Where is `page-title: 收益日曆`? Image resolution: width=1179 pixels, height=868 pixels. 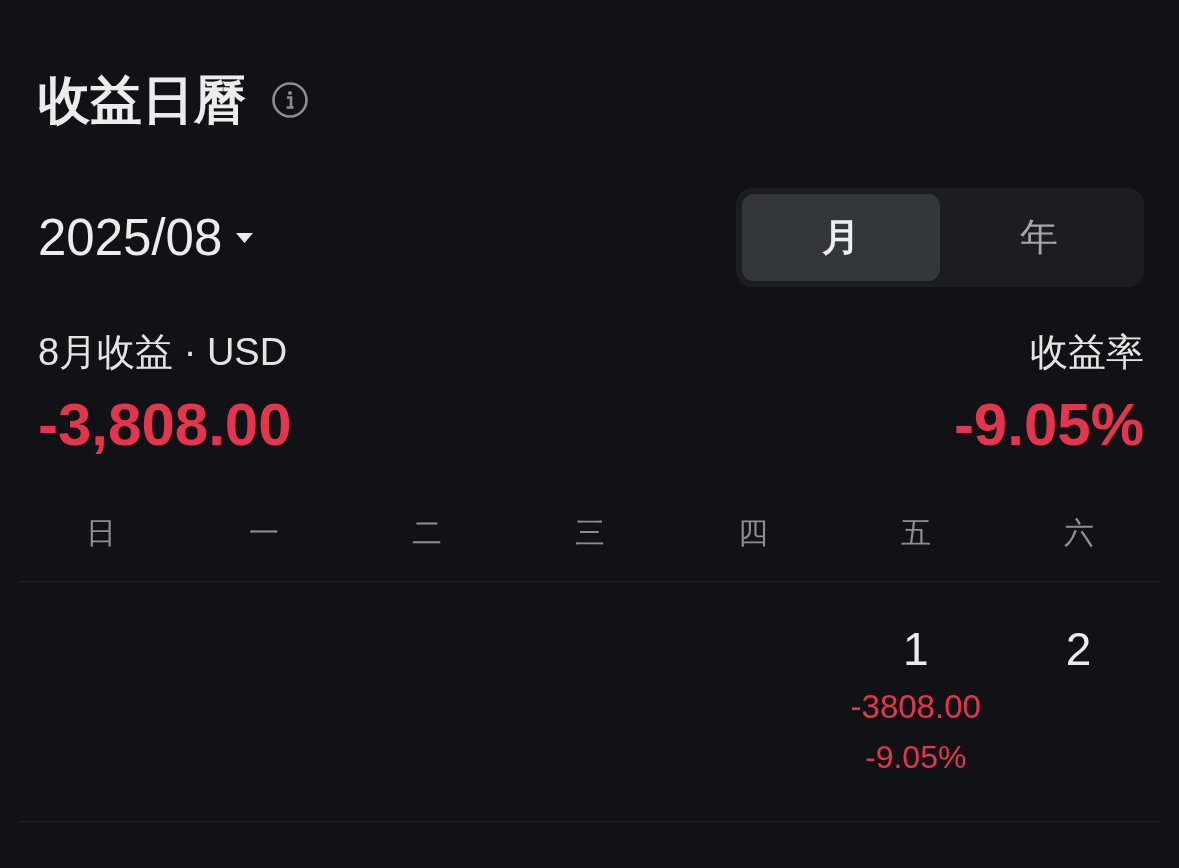
page-title: 收益日曆 is located at coordinates (142, 100).